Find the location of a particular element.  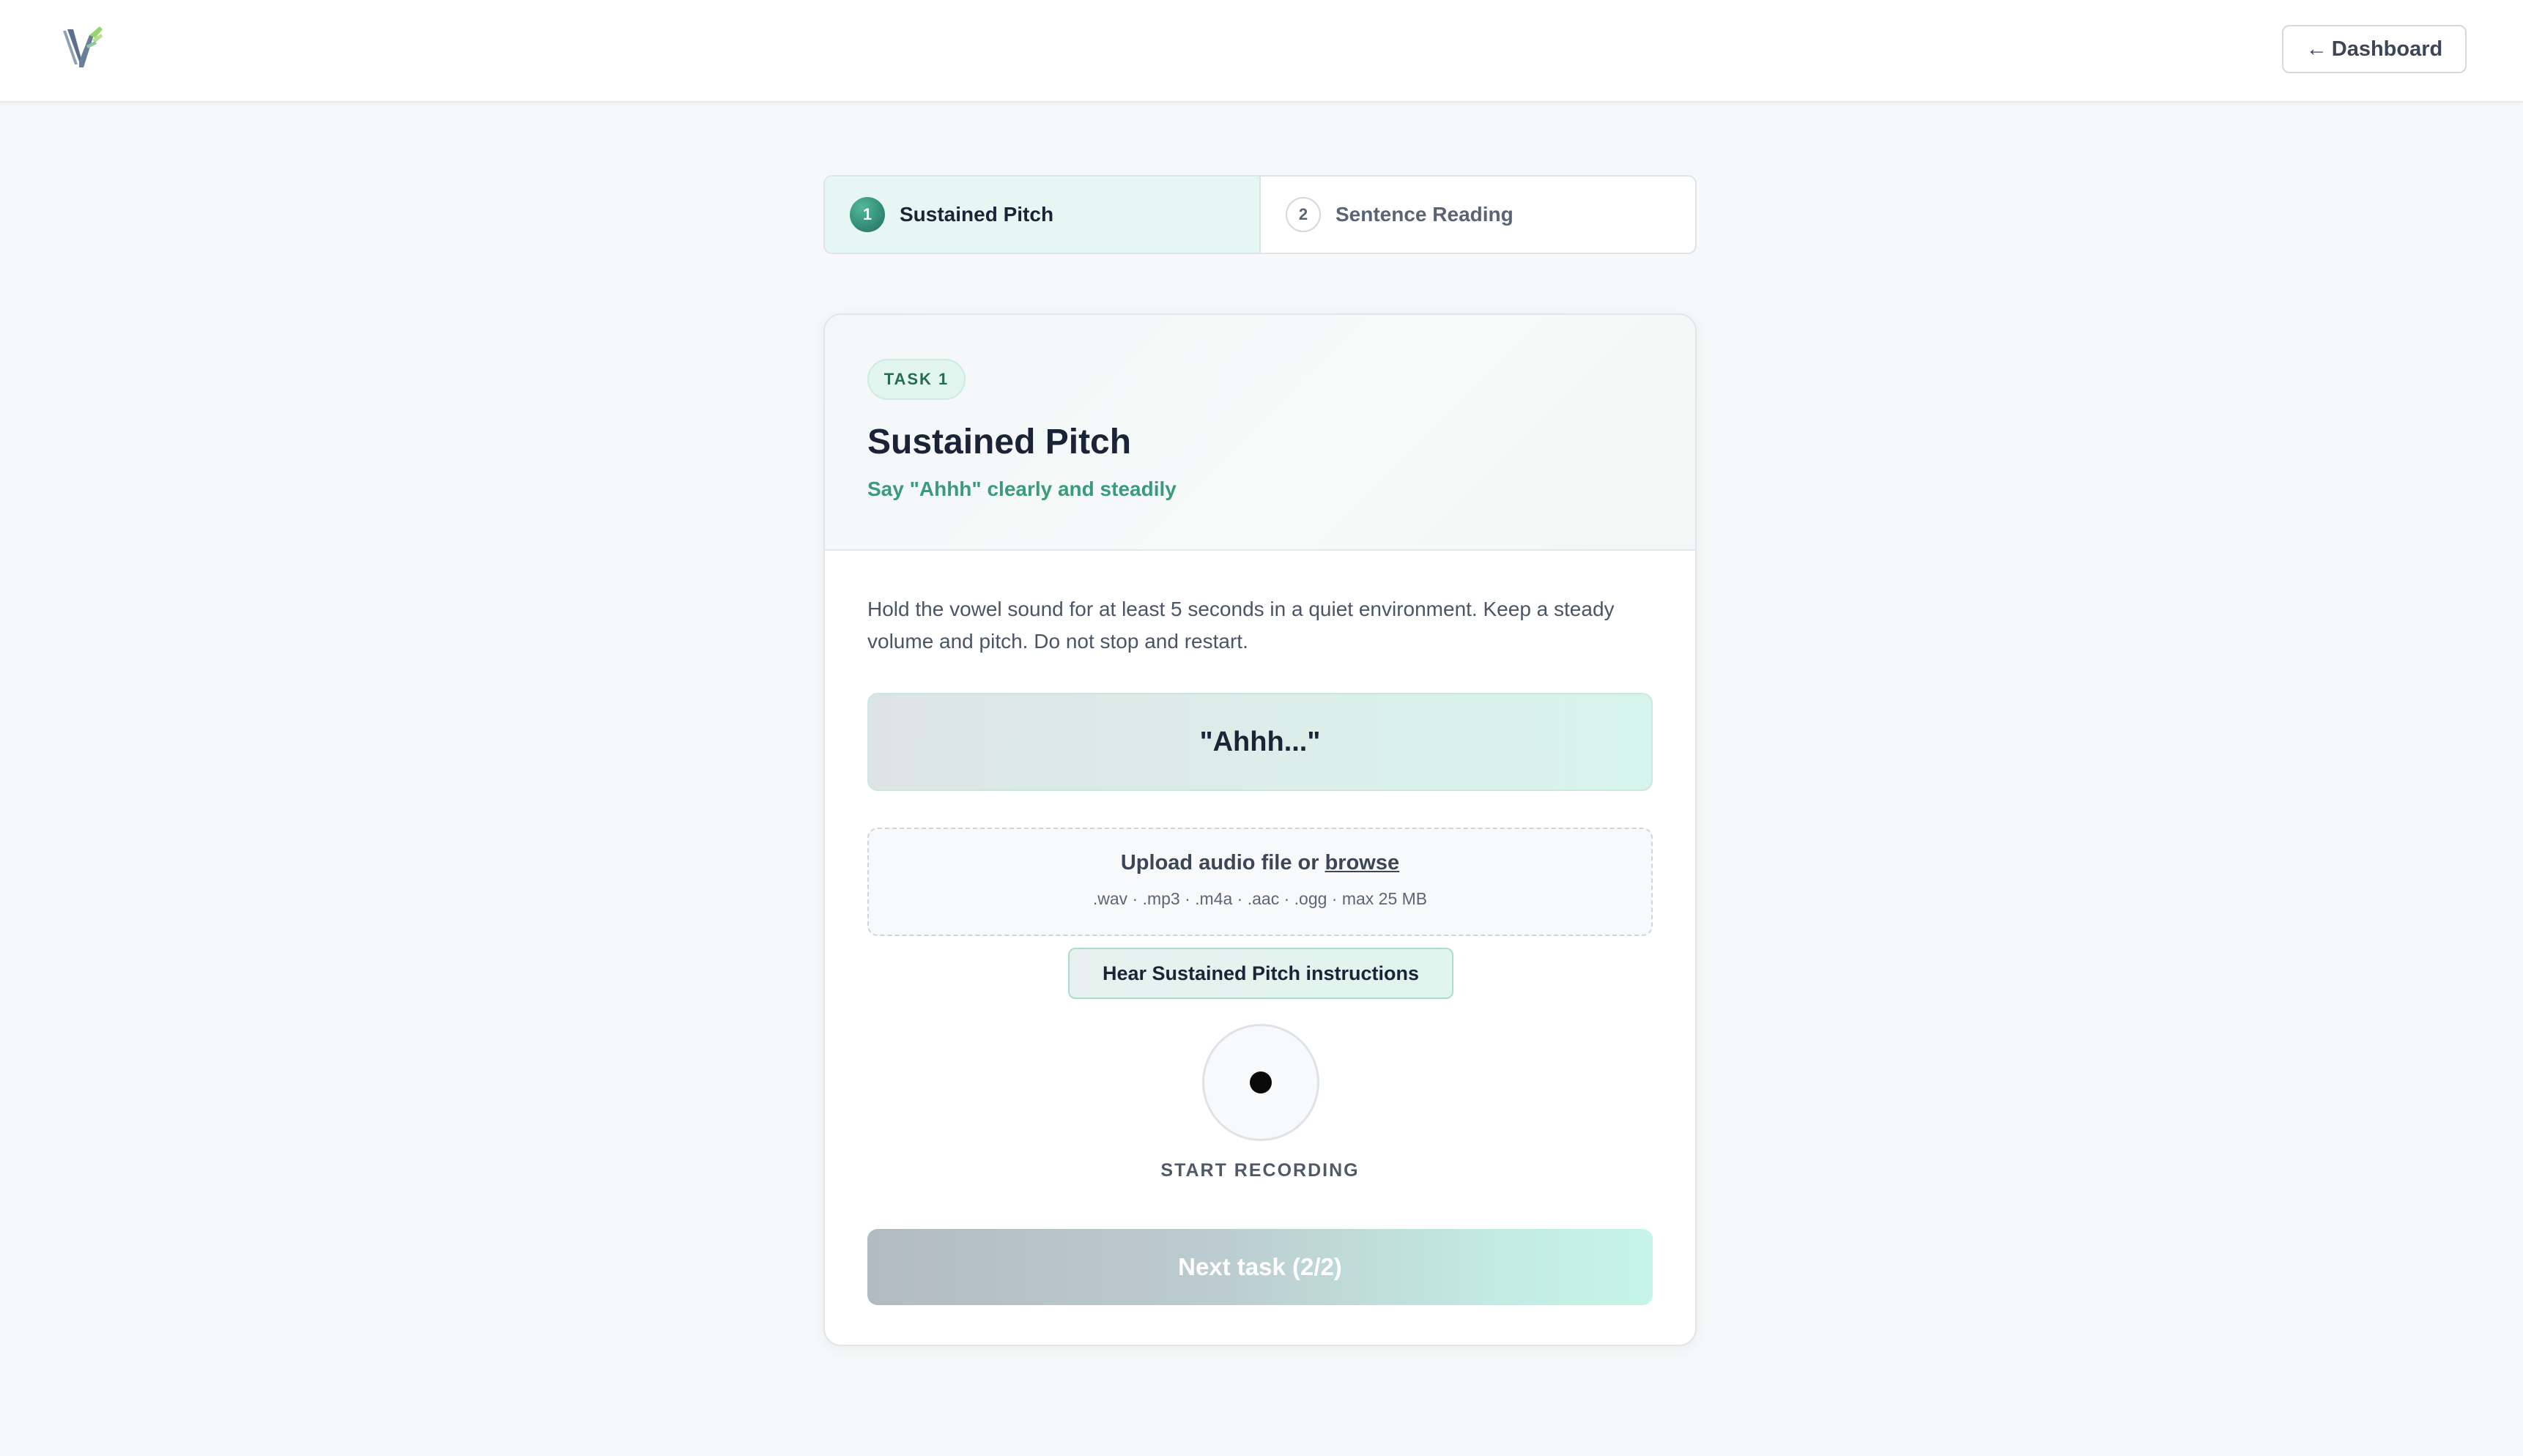

step-number: 1 is located at coordinates (867, 214).